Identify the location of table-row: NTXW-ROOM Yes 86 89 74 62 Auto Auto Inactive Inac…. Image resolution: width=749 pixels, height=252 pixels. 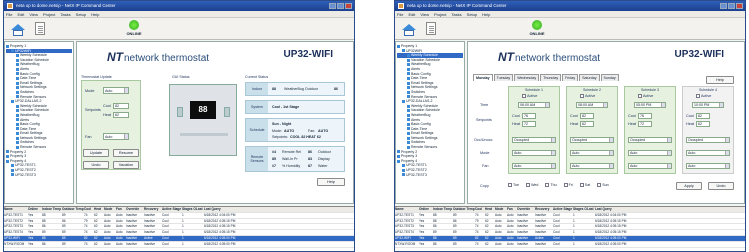
(179, 245).